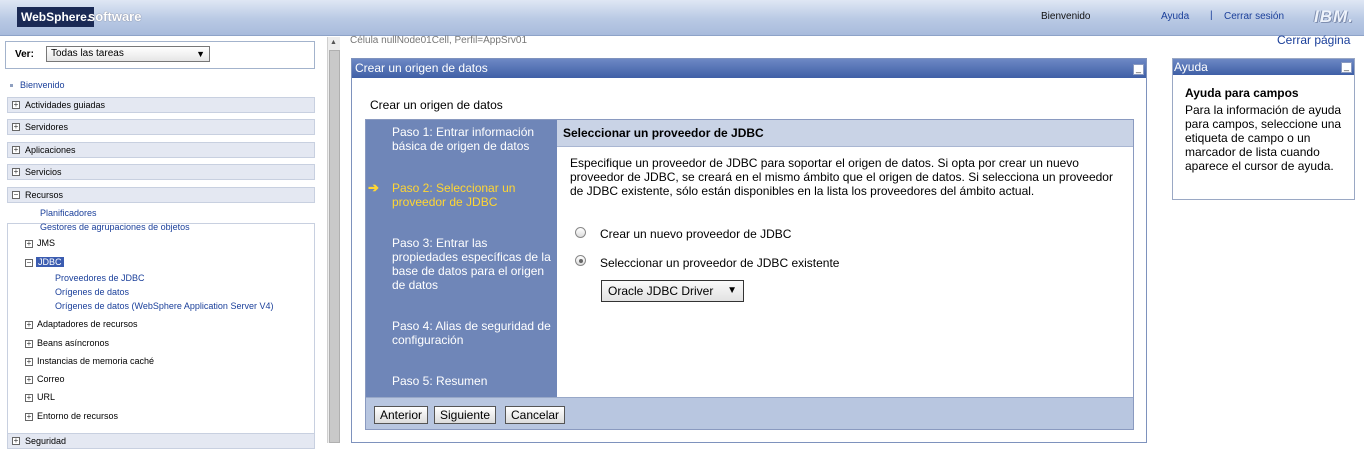 The height and width of the screenshot is (449, 1364). I want to click on nav-applications: + Aplicaciones, so click(161, 150).